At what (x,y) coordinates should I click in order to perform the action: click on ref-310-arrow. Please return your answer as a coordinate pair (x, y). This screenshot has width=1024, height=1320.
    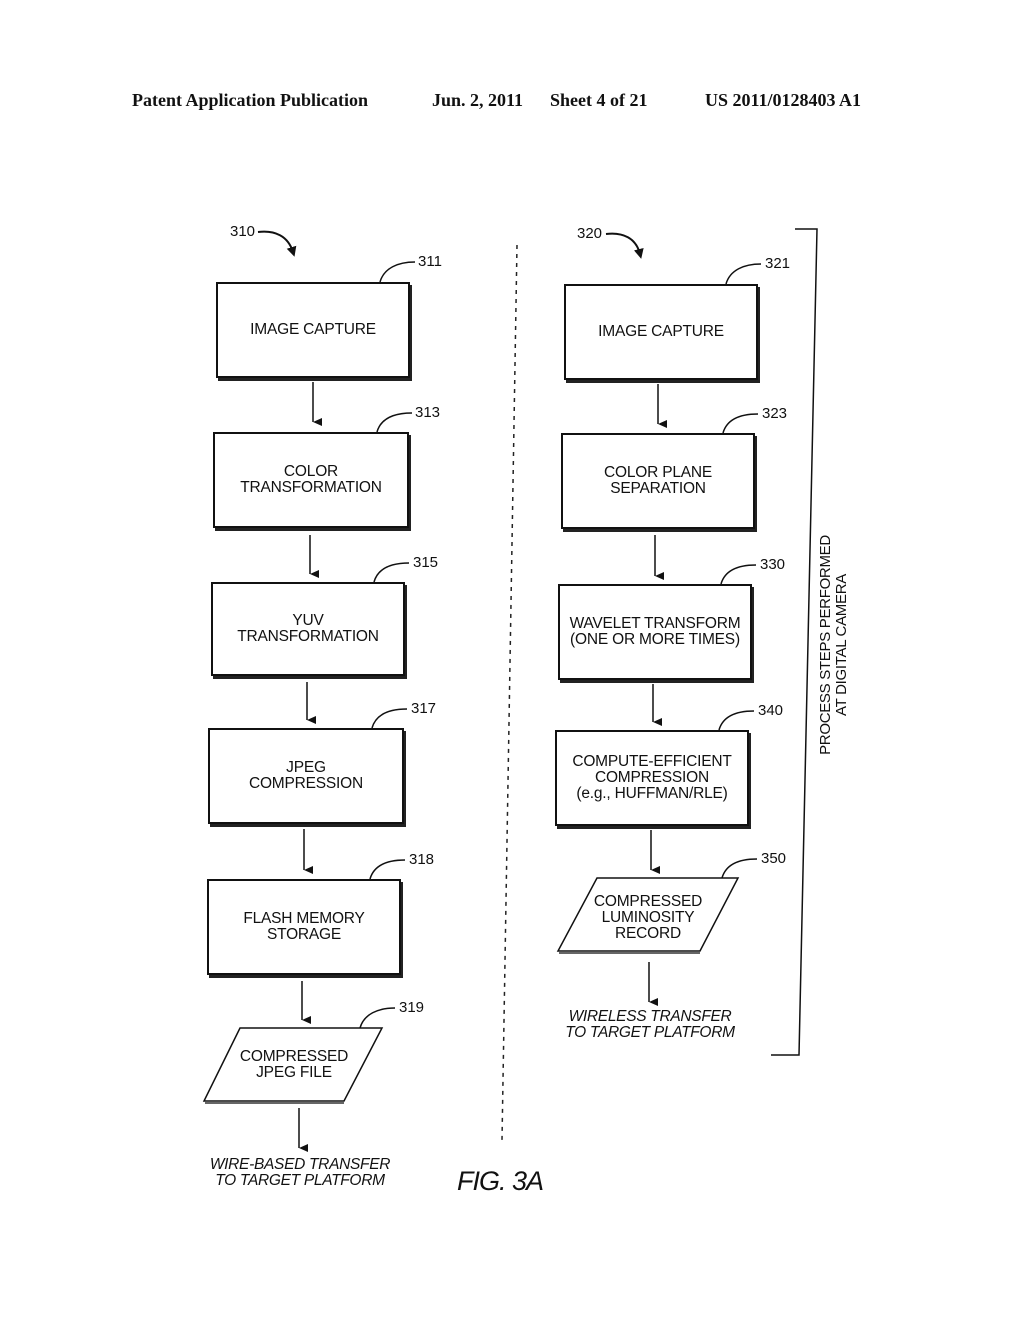
    Looking at the image, I should click on (277, 243).